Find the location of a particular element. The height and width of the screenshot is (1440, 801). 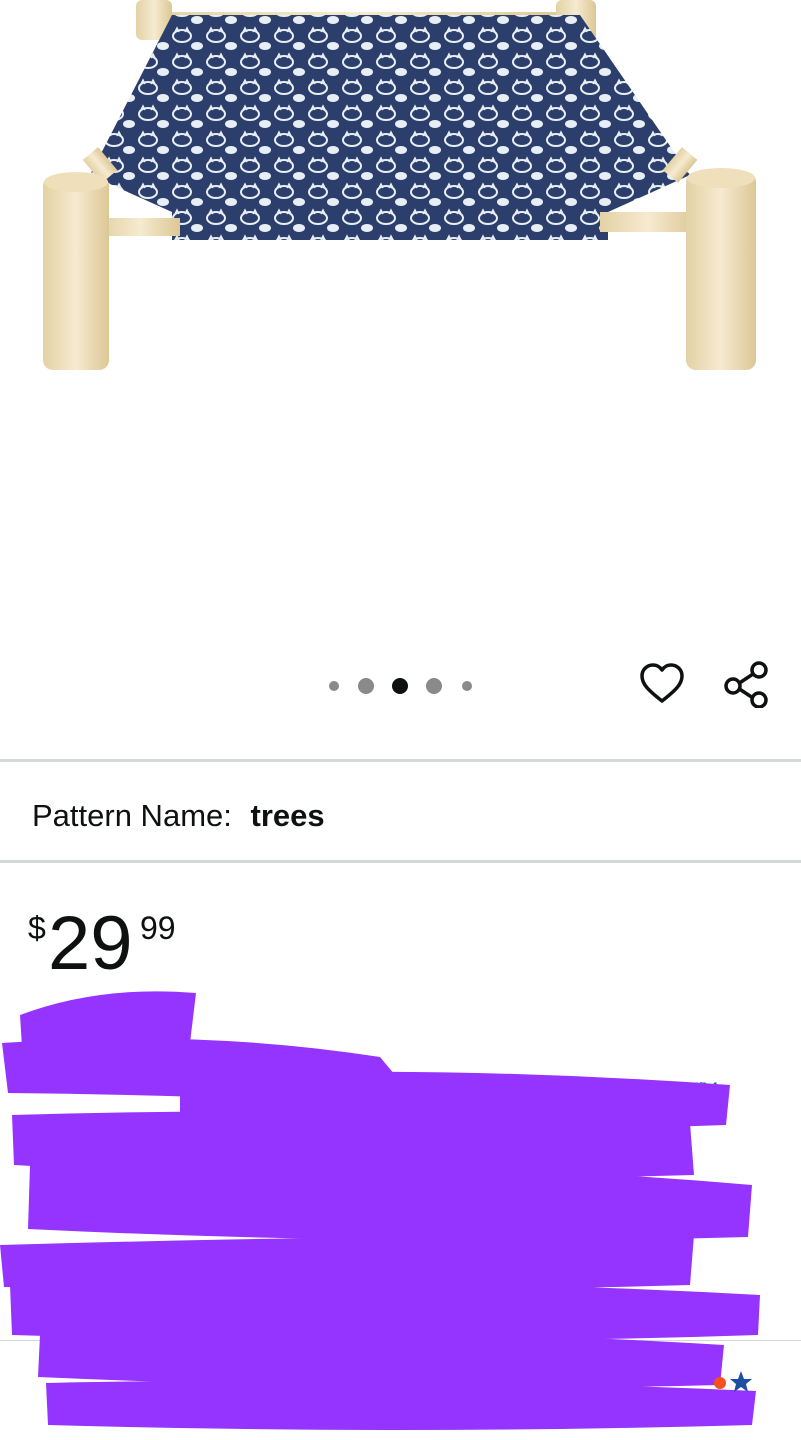

pattern-name-label: Pattern Name: is located at coordinates (132, 815).